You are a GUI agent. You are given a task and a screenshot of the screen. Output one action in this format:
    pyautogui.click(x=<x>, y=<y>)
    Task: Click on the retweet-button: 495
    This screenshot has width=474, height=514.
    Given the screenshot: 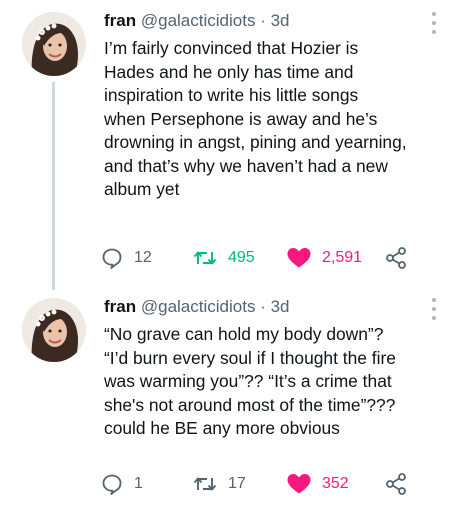 What is the action you would take?
    pyautogui.click(x=223, y=258)
    